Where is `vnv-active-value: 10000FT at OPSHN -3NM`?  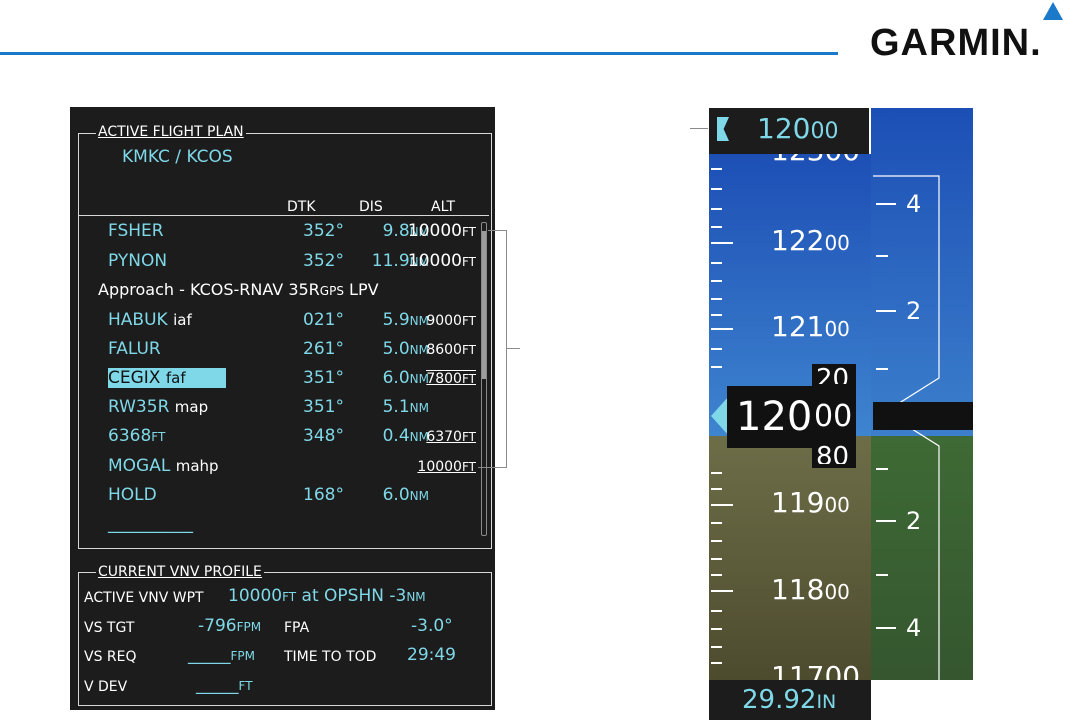
vnv-active-value: 10000FT at OPSHN -3NM is located at coordinates (327, 596).